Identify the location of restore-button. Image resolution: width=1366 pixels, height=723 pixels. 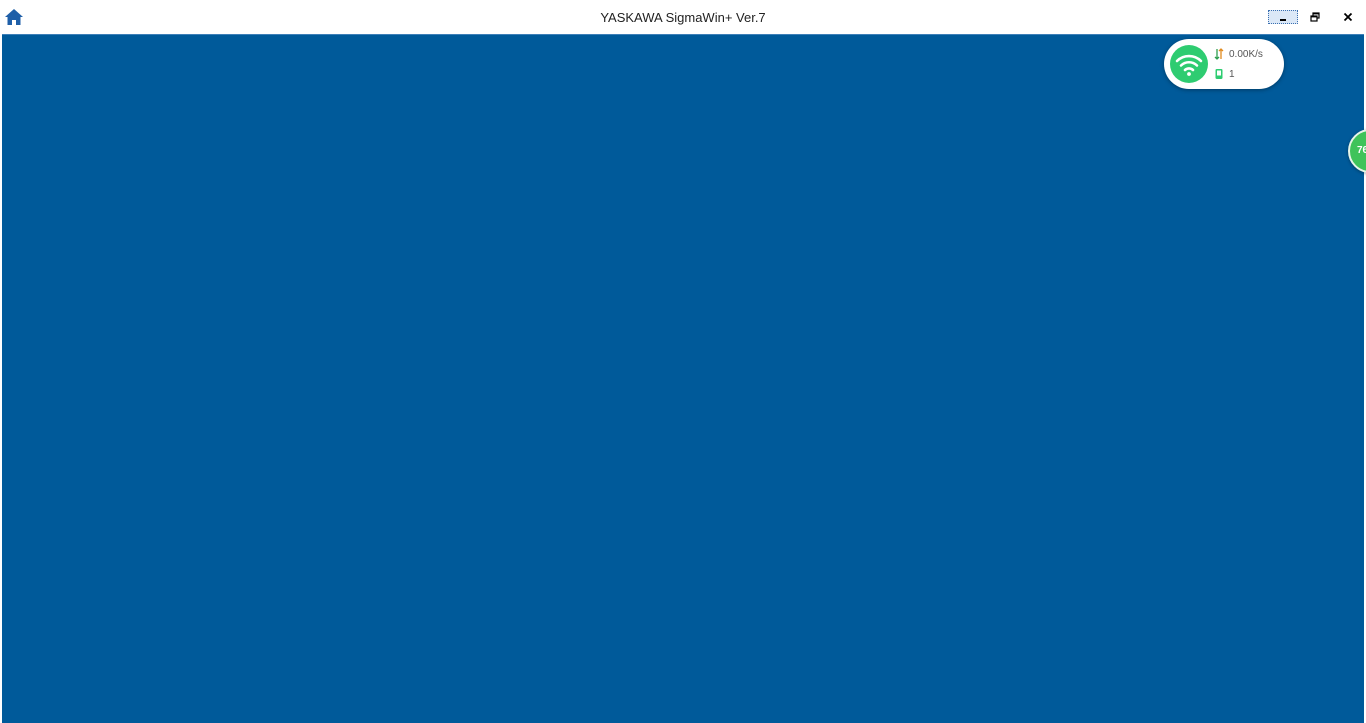
(1315, 17).